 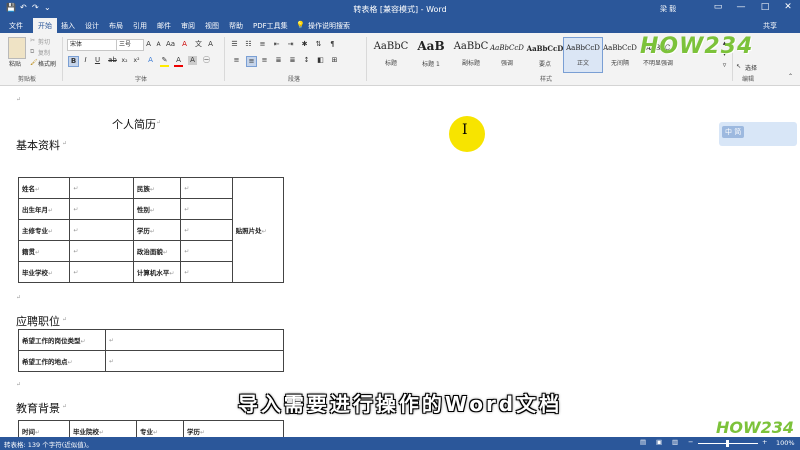 What do you see at coordinates (157, 230) in the screenshot?
I see `table-cell-label: 学历↵` at bounding box center [157, 230].